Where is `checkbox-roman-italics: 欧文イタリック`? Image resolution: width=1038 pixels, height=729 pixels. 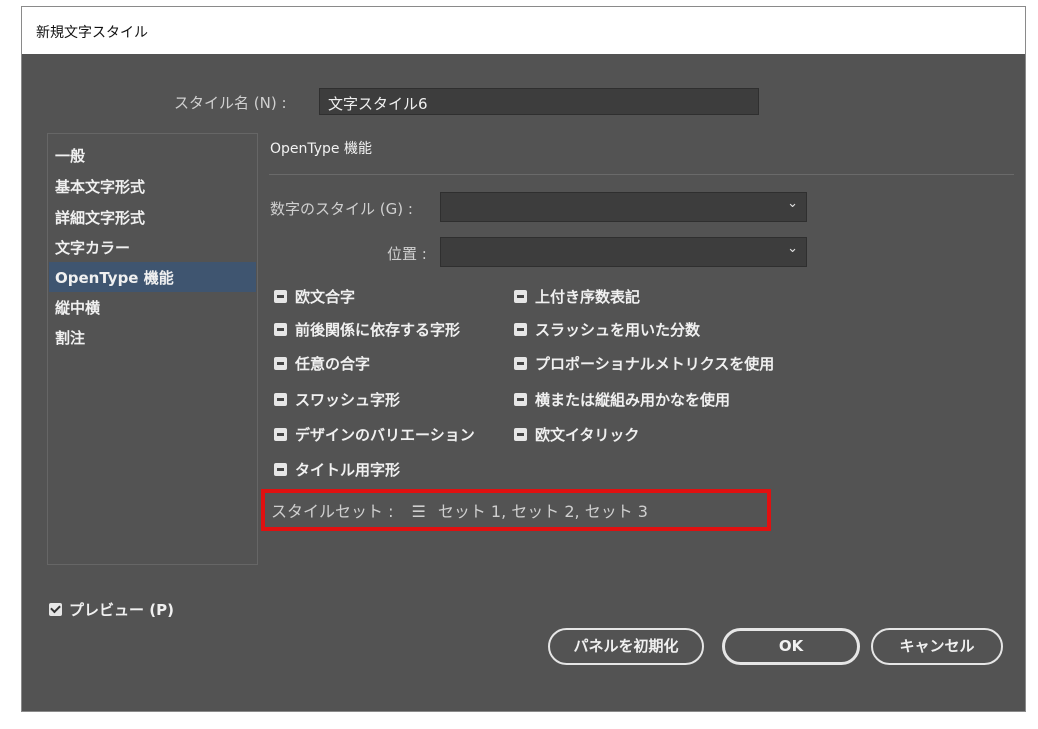 checkbox-roman-italics: 欧文イタリック is located at coordinates (576, 434).